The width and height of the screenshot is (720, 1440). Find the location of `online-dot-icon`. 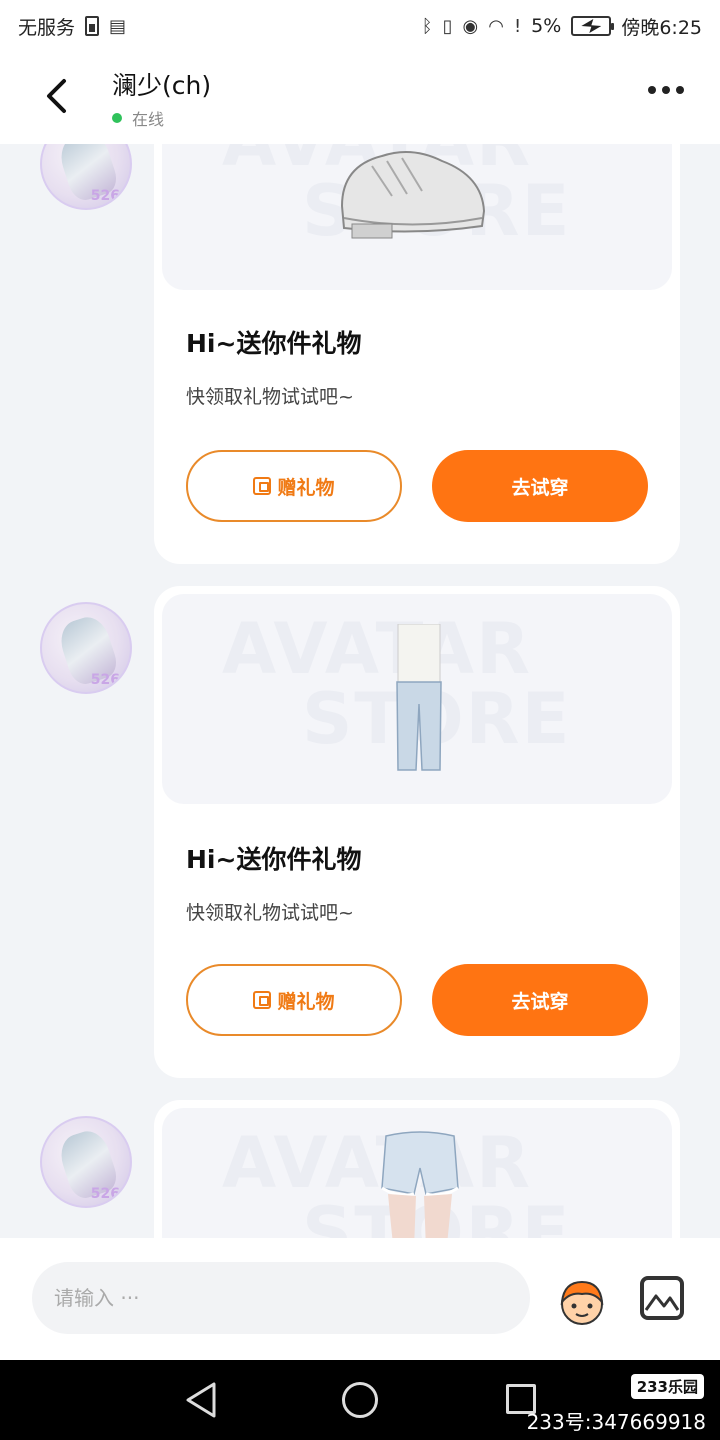

online-dot-icon is located at coordinates (117, 118).